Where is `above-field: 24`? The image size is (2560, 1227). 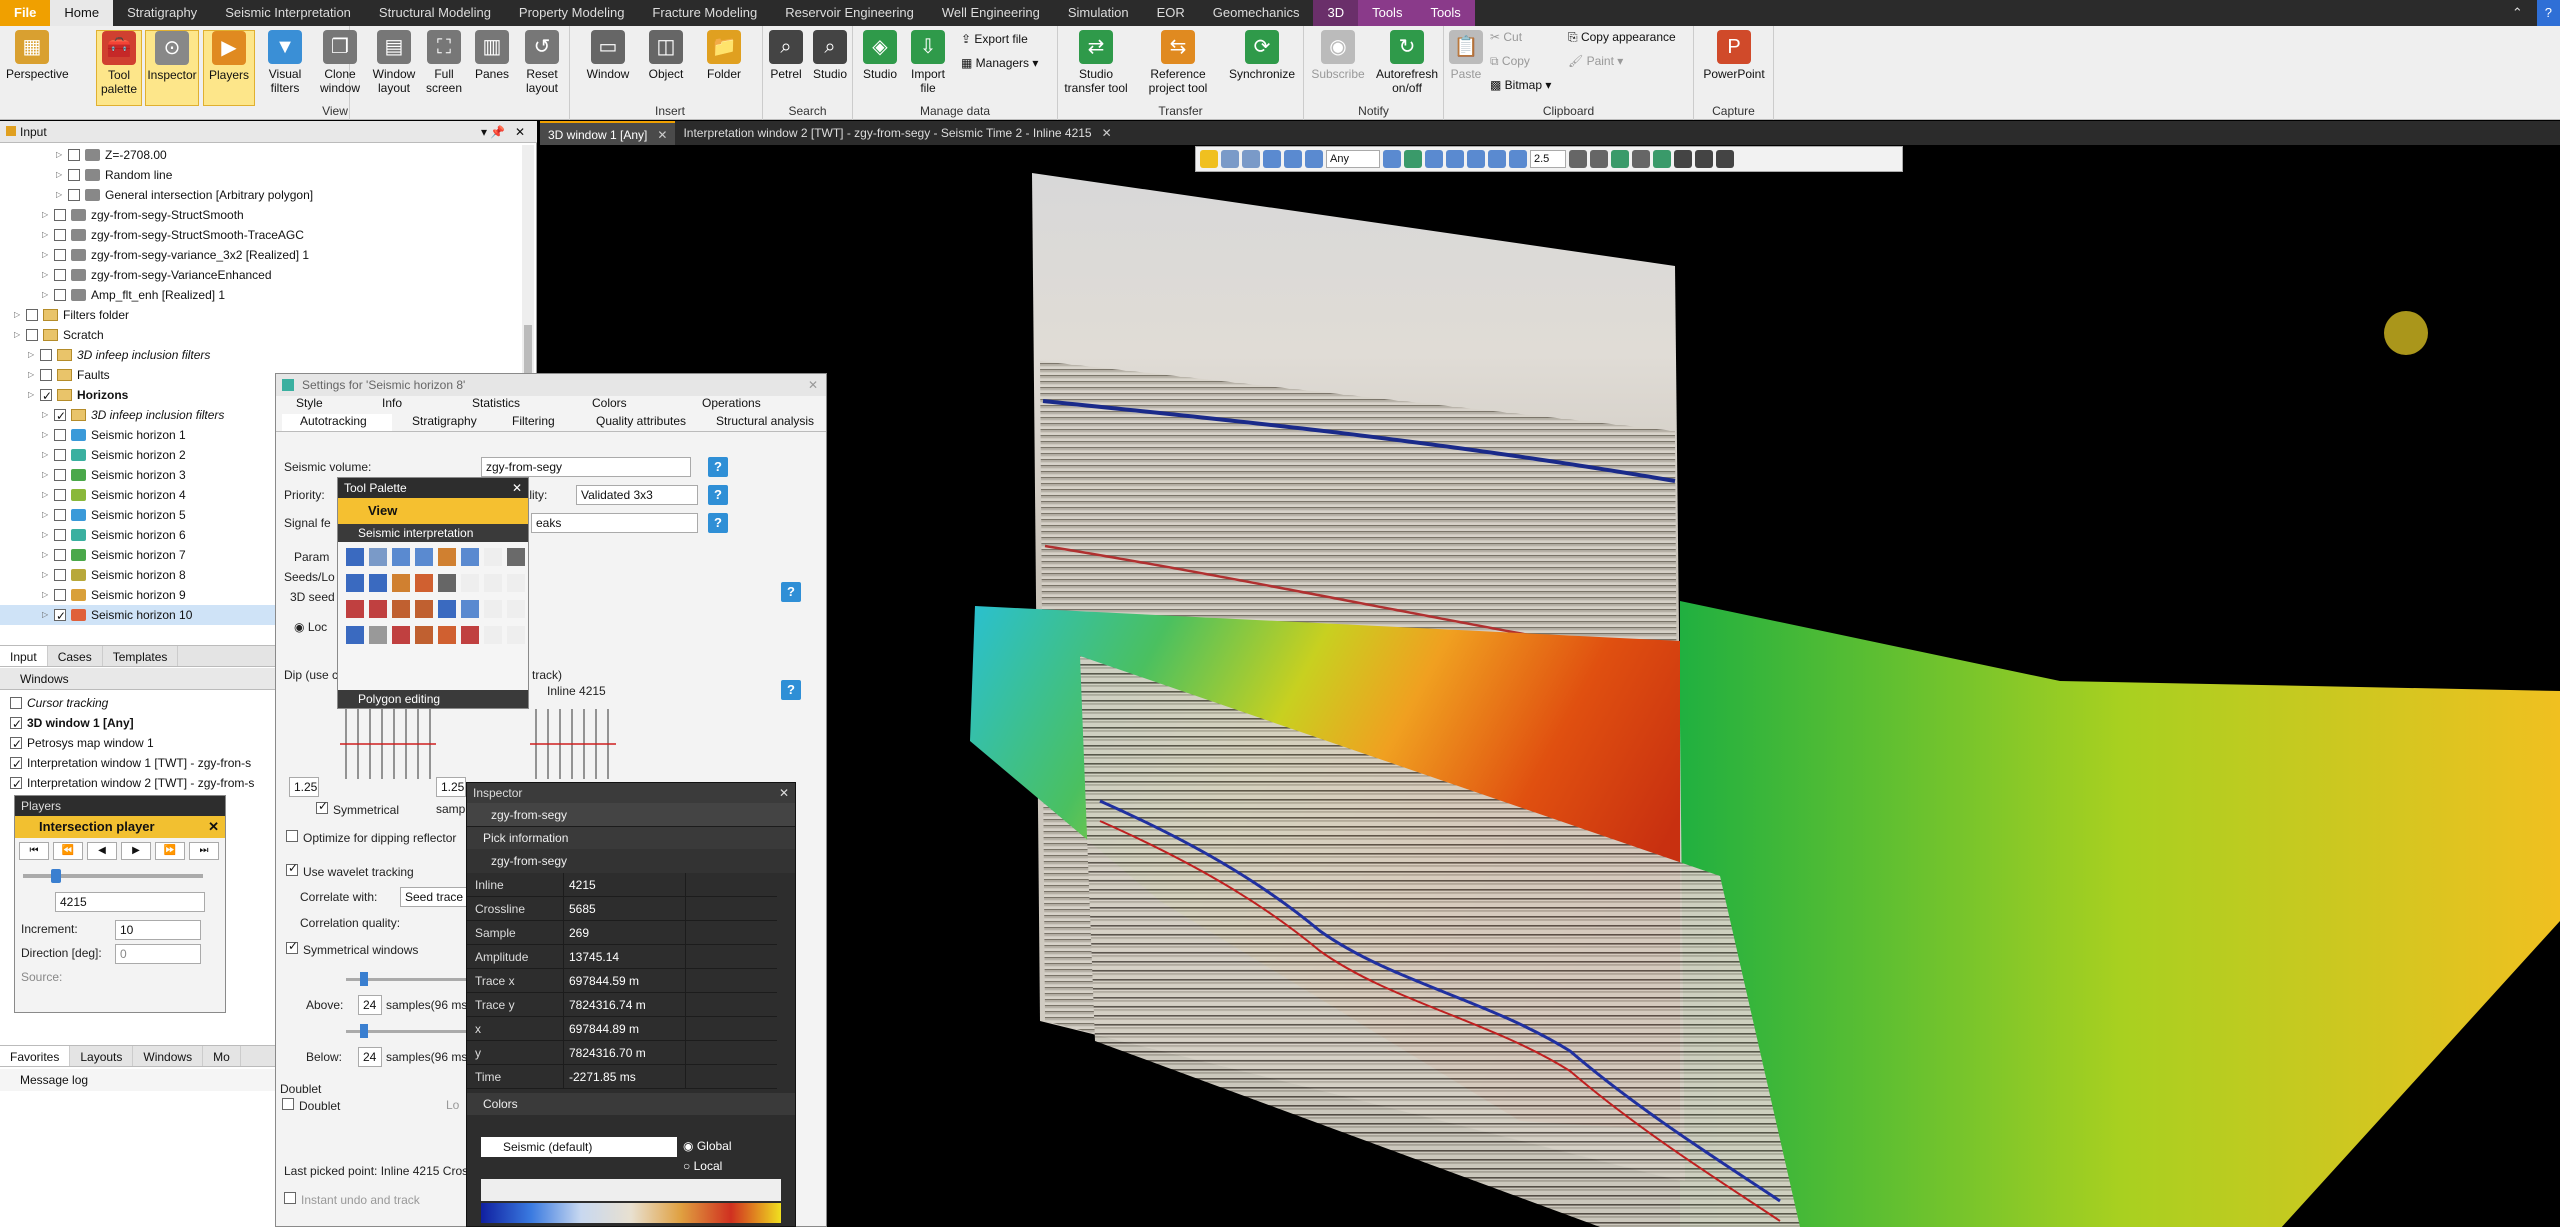
above-field: 24 is located at coordinates (370, 1005).